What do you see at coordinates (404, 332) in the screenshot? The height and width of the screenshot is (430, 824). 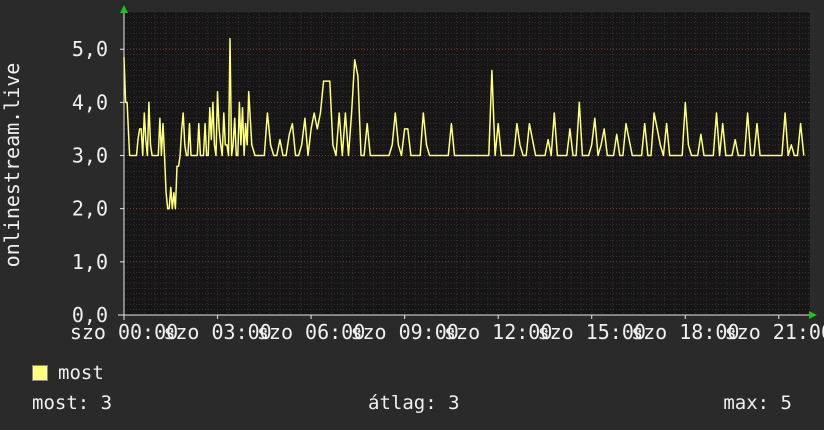 I see `x-tick-label: szo 09:00` at bounding box center [404, 332].